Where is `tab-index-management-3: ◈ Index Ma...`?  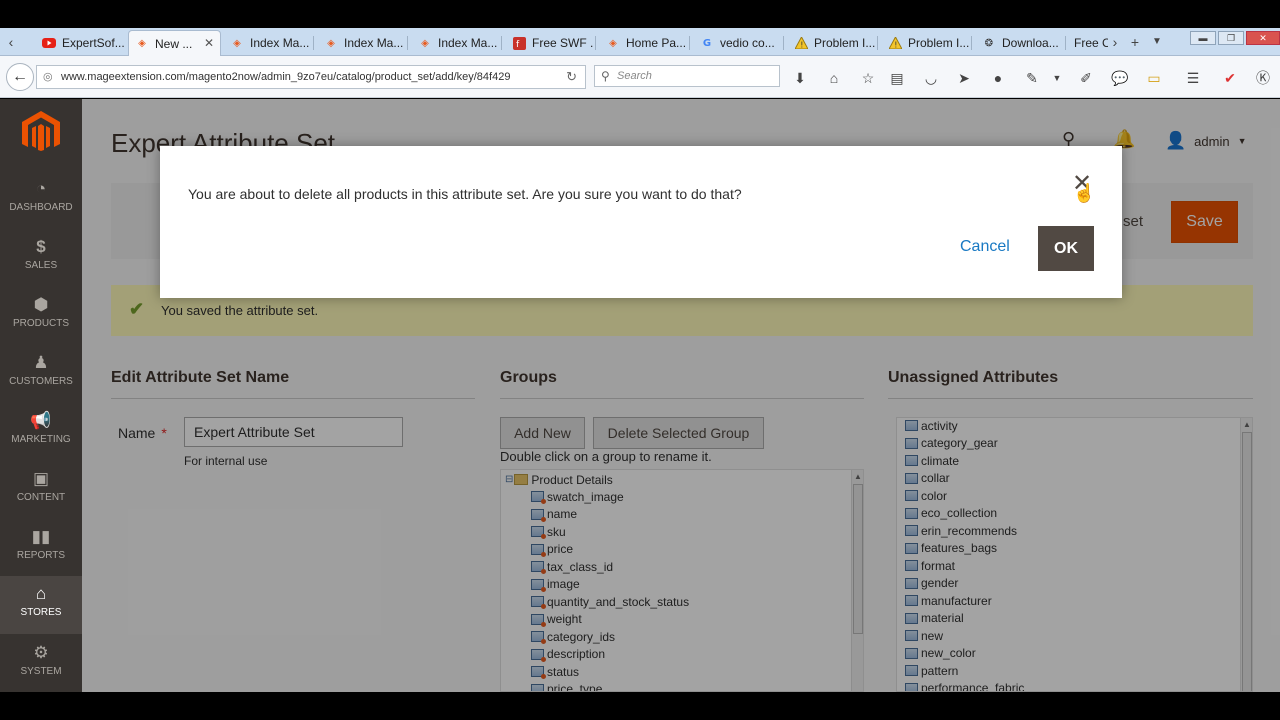
tab-index-management-3: ◈ Index Ma... is located at coordinates (456, 43).